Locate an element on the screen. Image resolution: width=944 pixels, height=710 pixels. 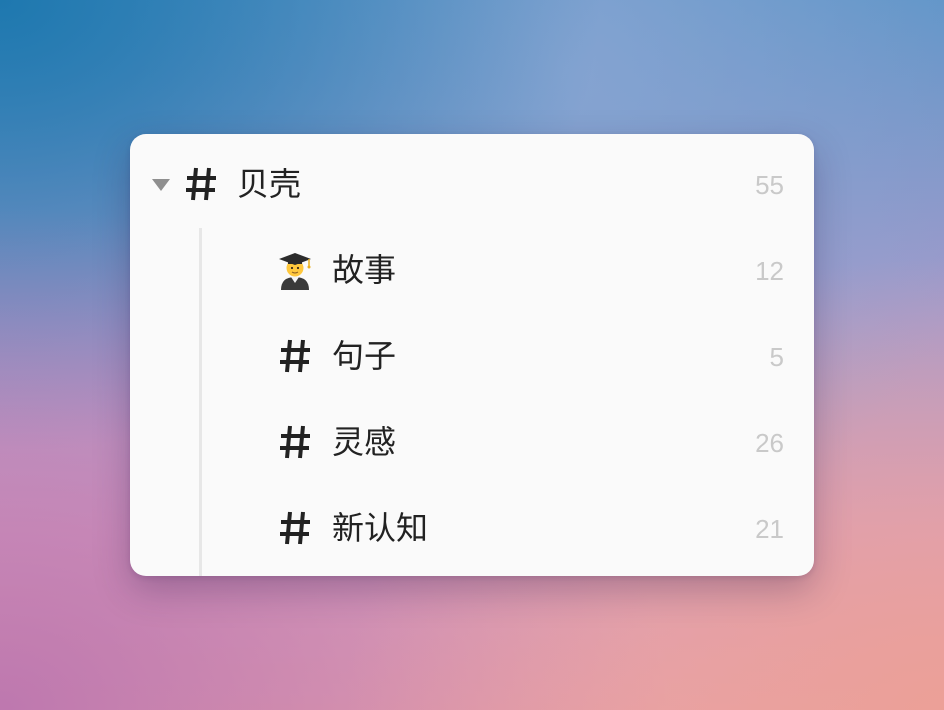
tag-item-inspiration: 灵感 26 is located at coordinates (472, 442).